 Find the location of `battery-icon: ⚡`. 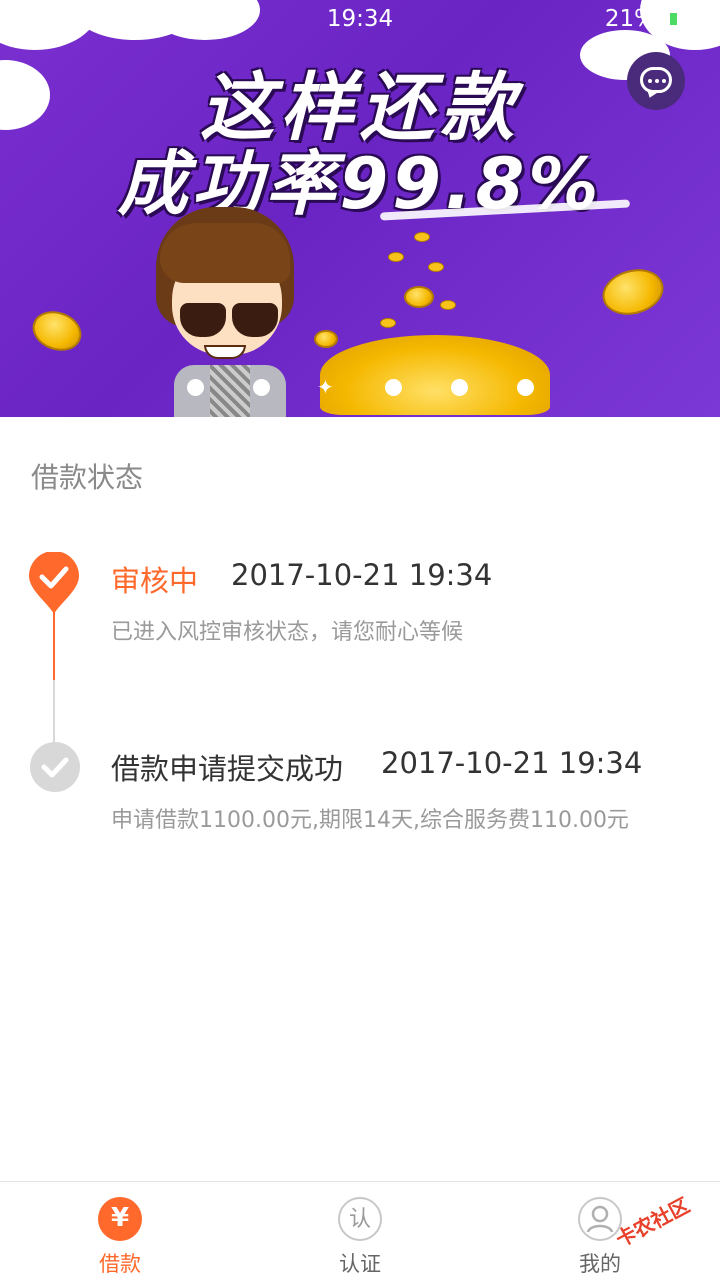

battery-icon: ⚡ is located at coordinates (688, 18).